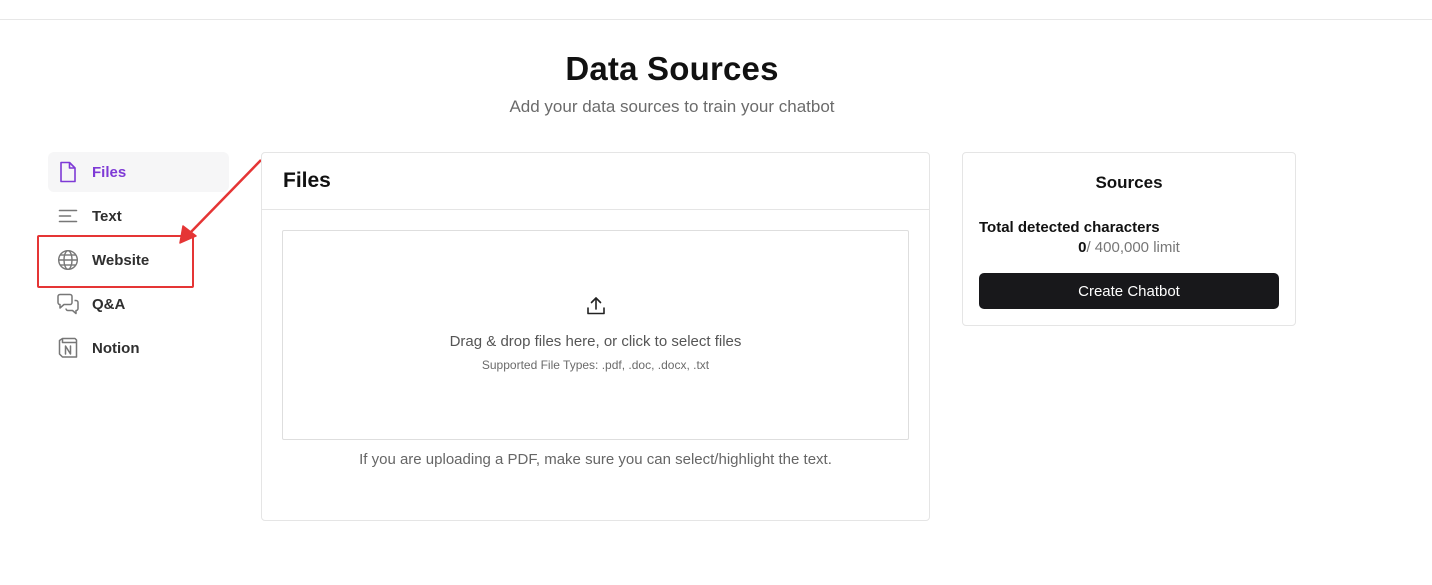 The height and width of the screenshot is (585, 1432). What do you see at coordinates (716, 19) in the screenshot?
I see `top-divider` at bounding box center [716, 19].